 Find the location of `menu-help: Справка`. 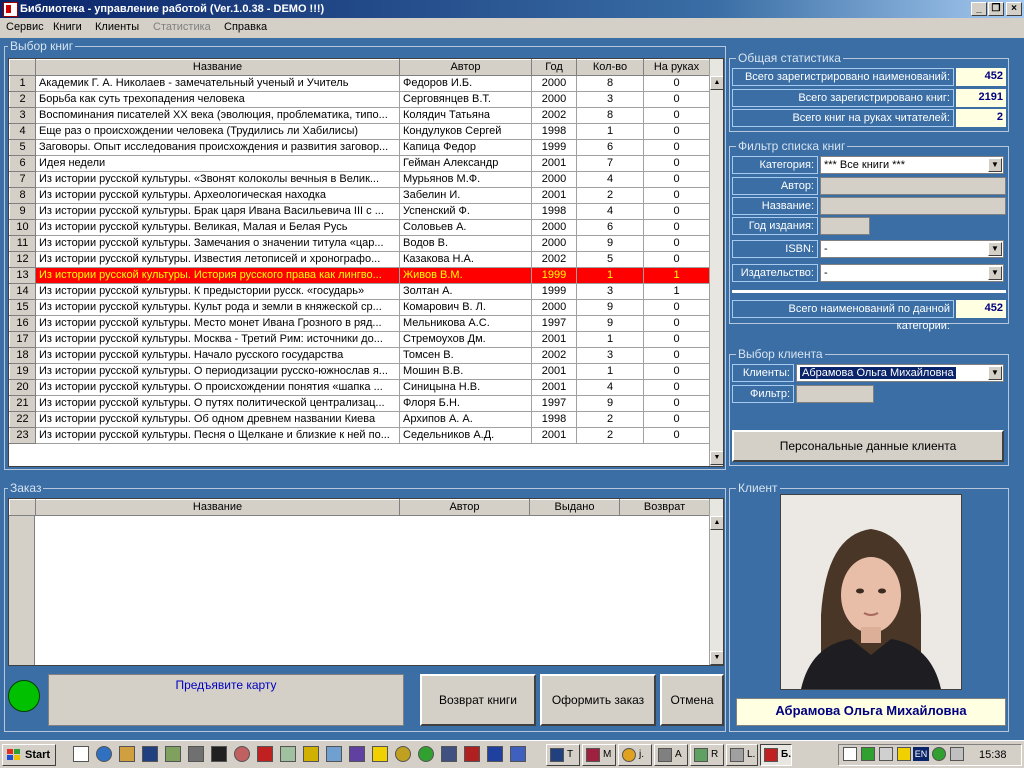

menu-help: Справка is located at coordinates (245, 27).